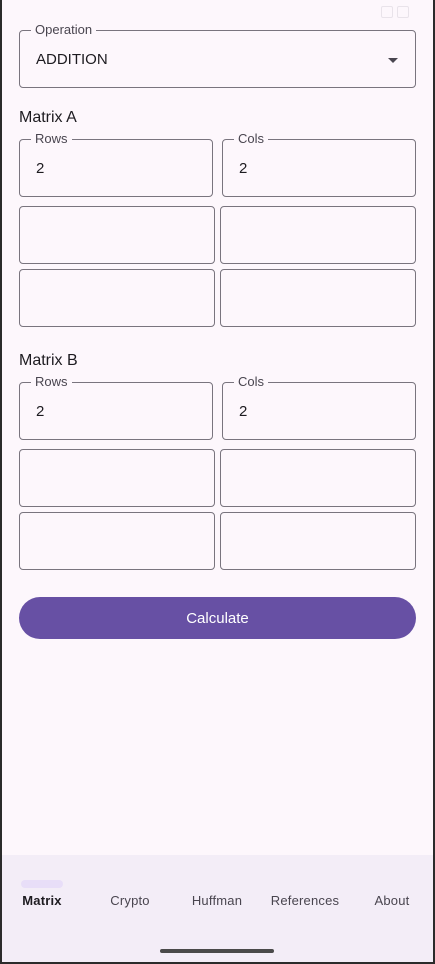  What do you see at coordinates (217, 900) in the screenshot?
I see `nav-label: Huffman` at bounding box center [217, 900].